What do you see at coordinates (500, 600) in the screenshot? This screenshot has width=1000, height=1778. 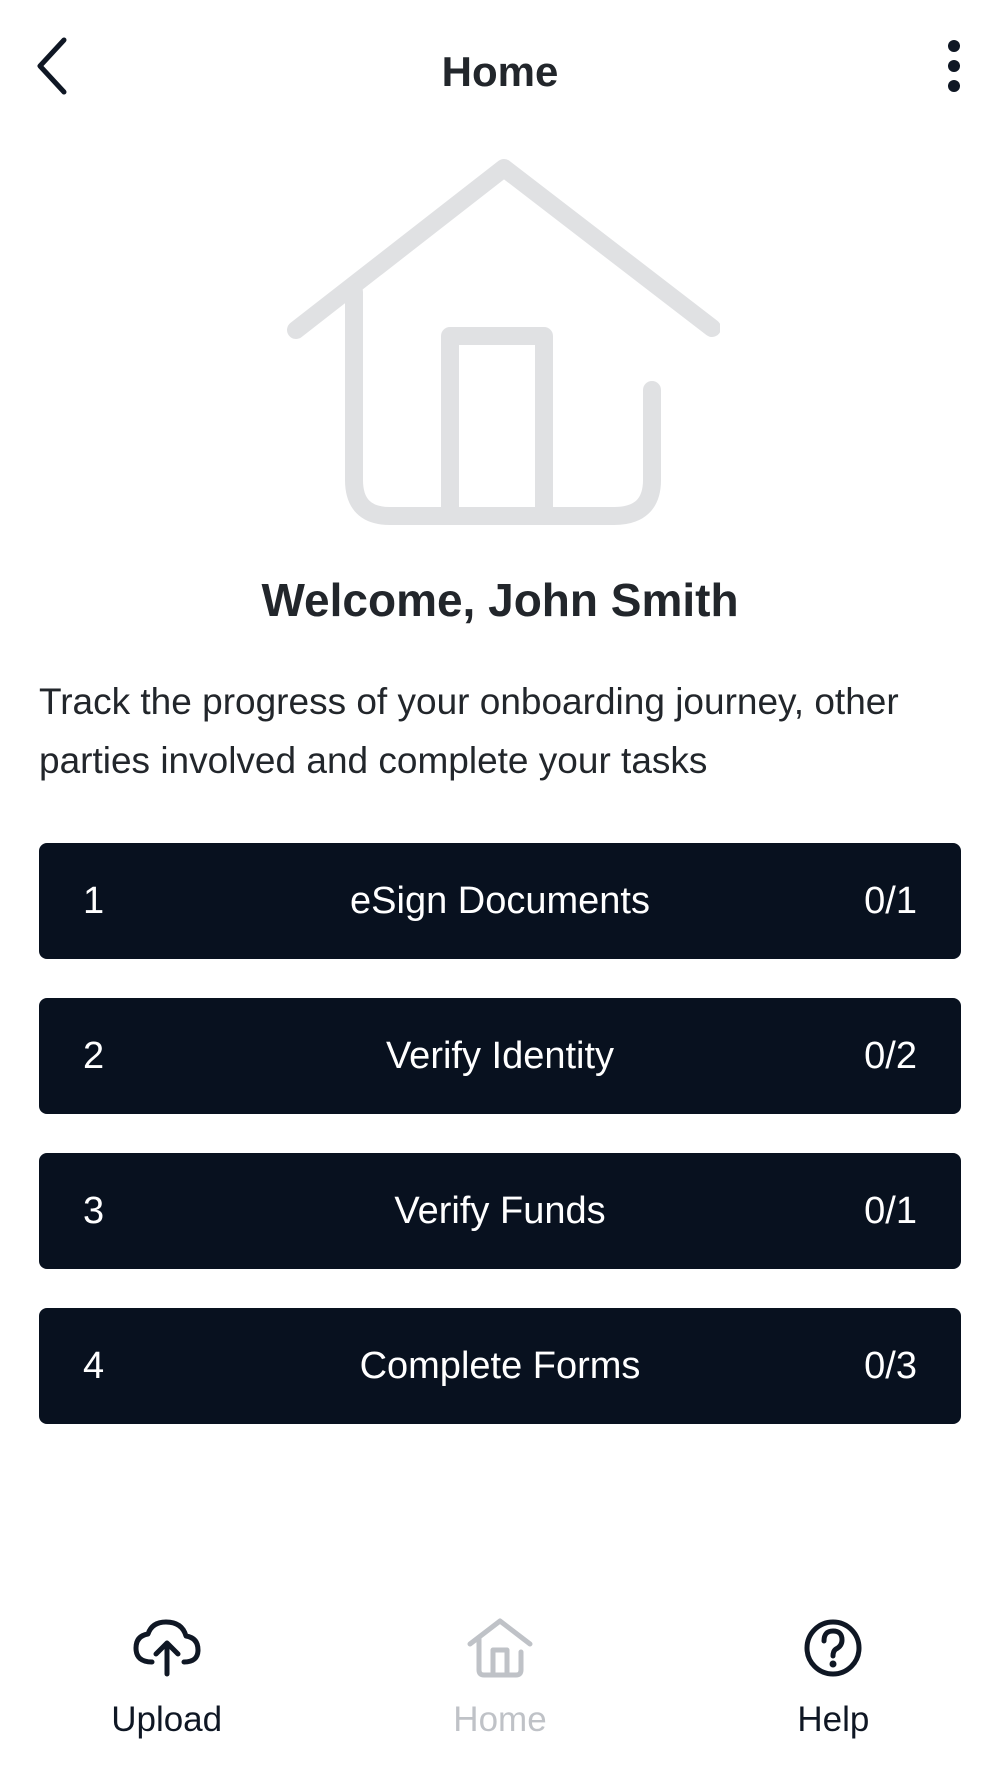 I see `welcome-heading: Welcome, John Smith` at bounding box center [500, 600].